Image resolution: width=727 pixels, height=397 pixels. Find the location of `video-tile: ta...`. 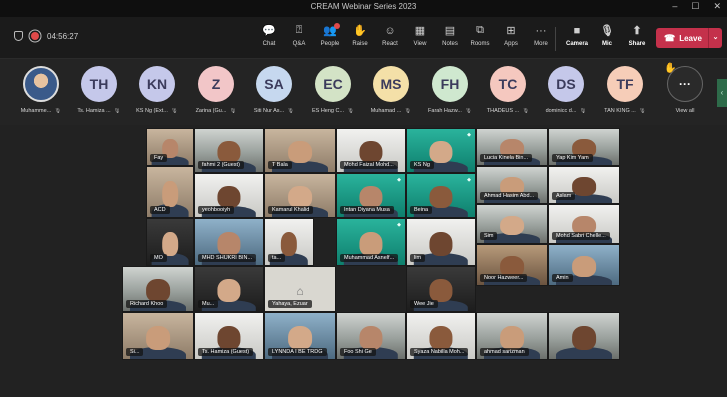

video-tile: ta... is located at coordinates (289, 242).